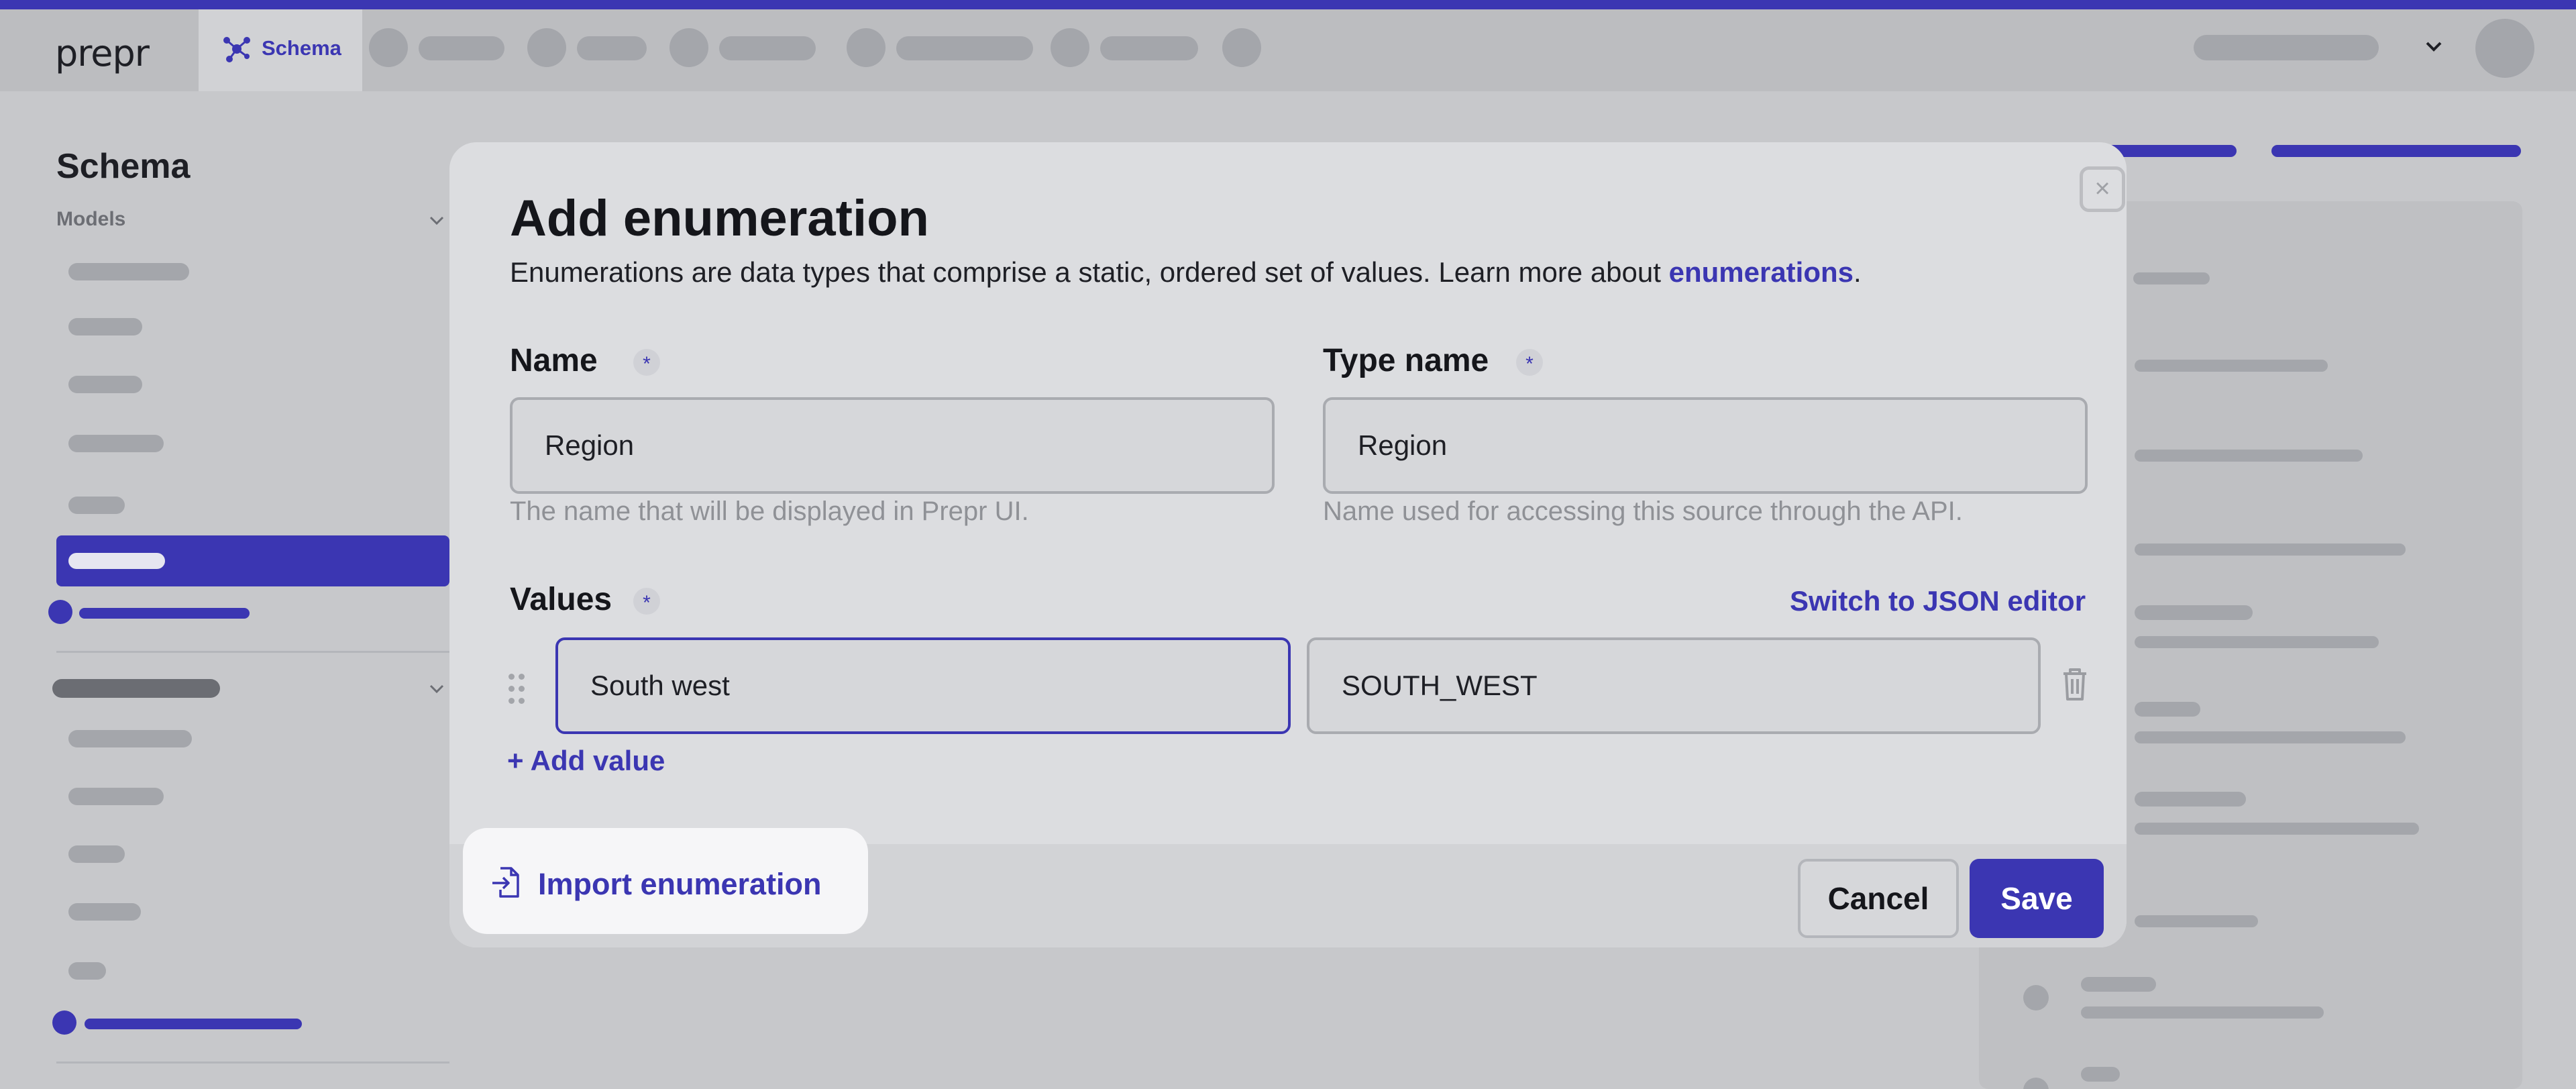 Image resolution: width=2576 pixels, height=1089 pixels. What do you see at coordinates (1705, 446) in the screenshot?
I see `type-name-input: Region` at bounding box center [1705, 446].